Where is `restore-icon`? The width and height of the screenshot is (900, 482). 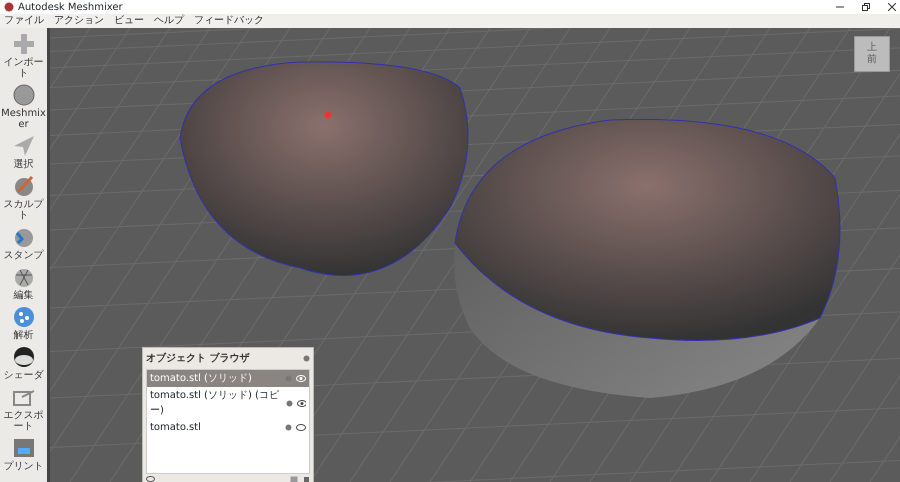
restore-icon is located at coordinates (866, 7).